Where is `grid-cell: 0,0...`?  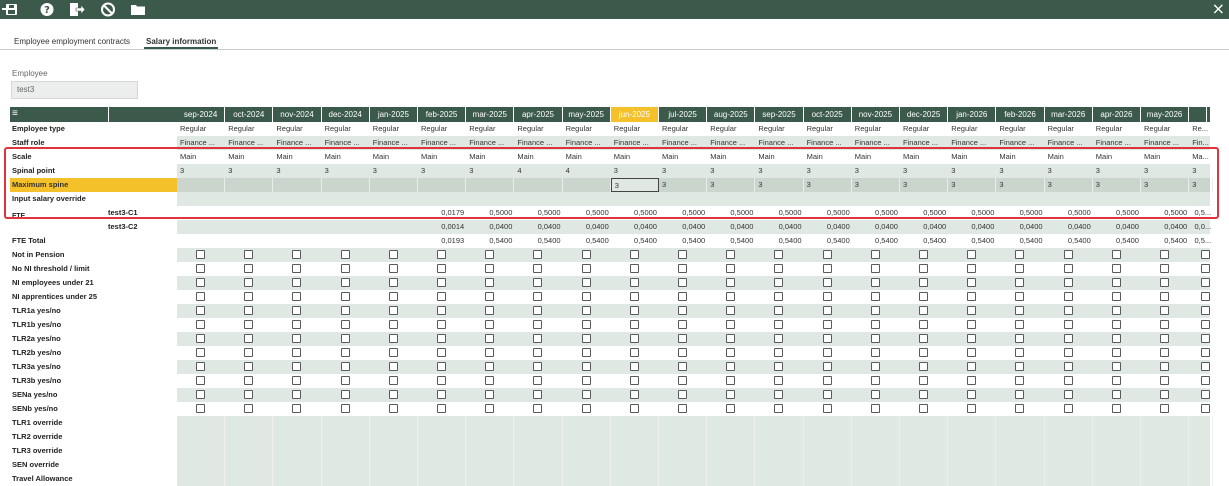
grid-cell: 0,0... is located at coordinates (1201, 227).